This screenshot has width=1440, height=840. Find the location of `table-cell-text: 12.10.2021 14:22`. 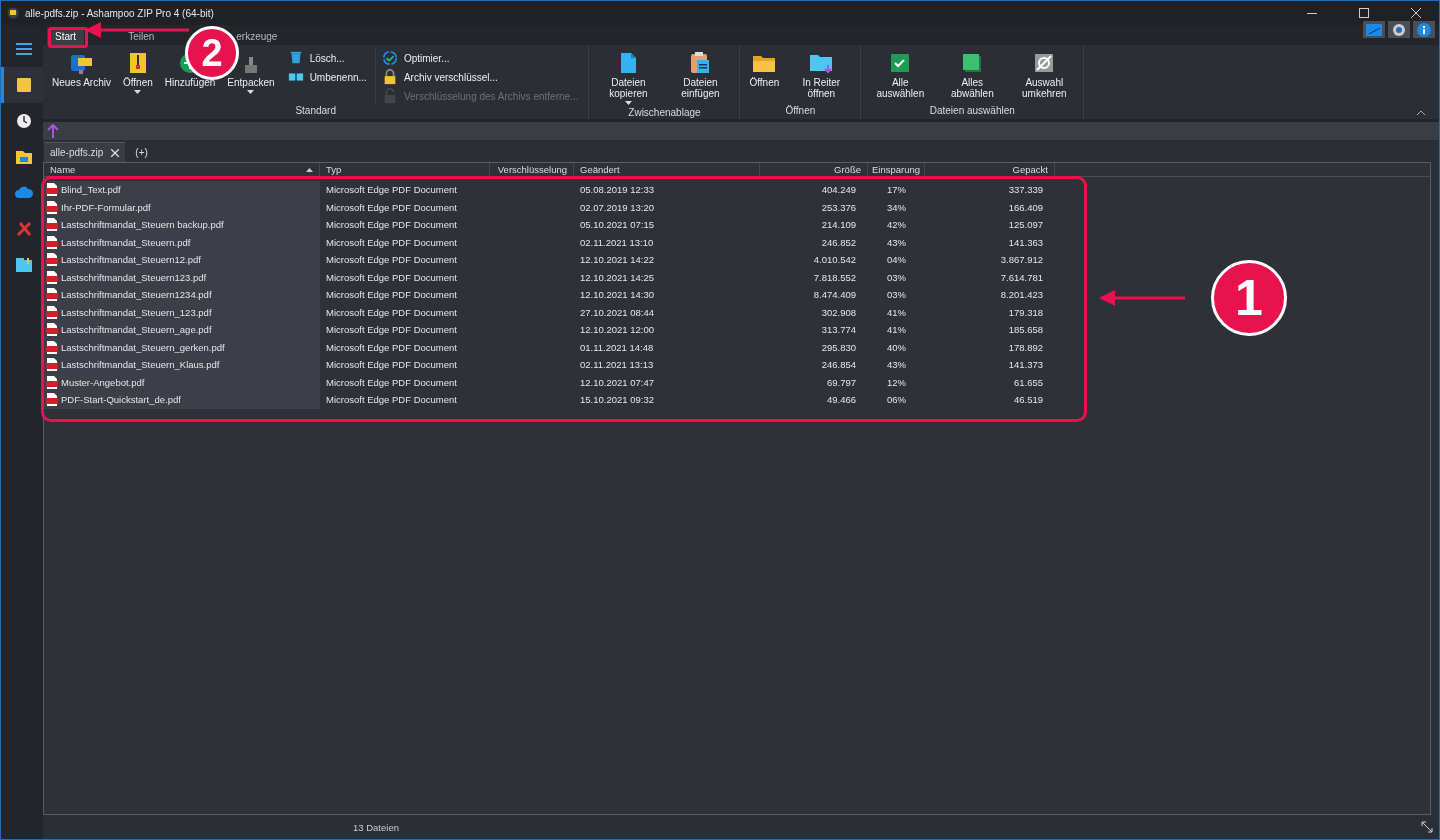

table-cell-text: 12.10.2021 14:22 is located at coordinates (617, 260).